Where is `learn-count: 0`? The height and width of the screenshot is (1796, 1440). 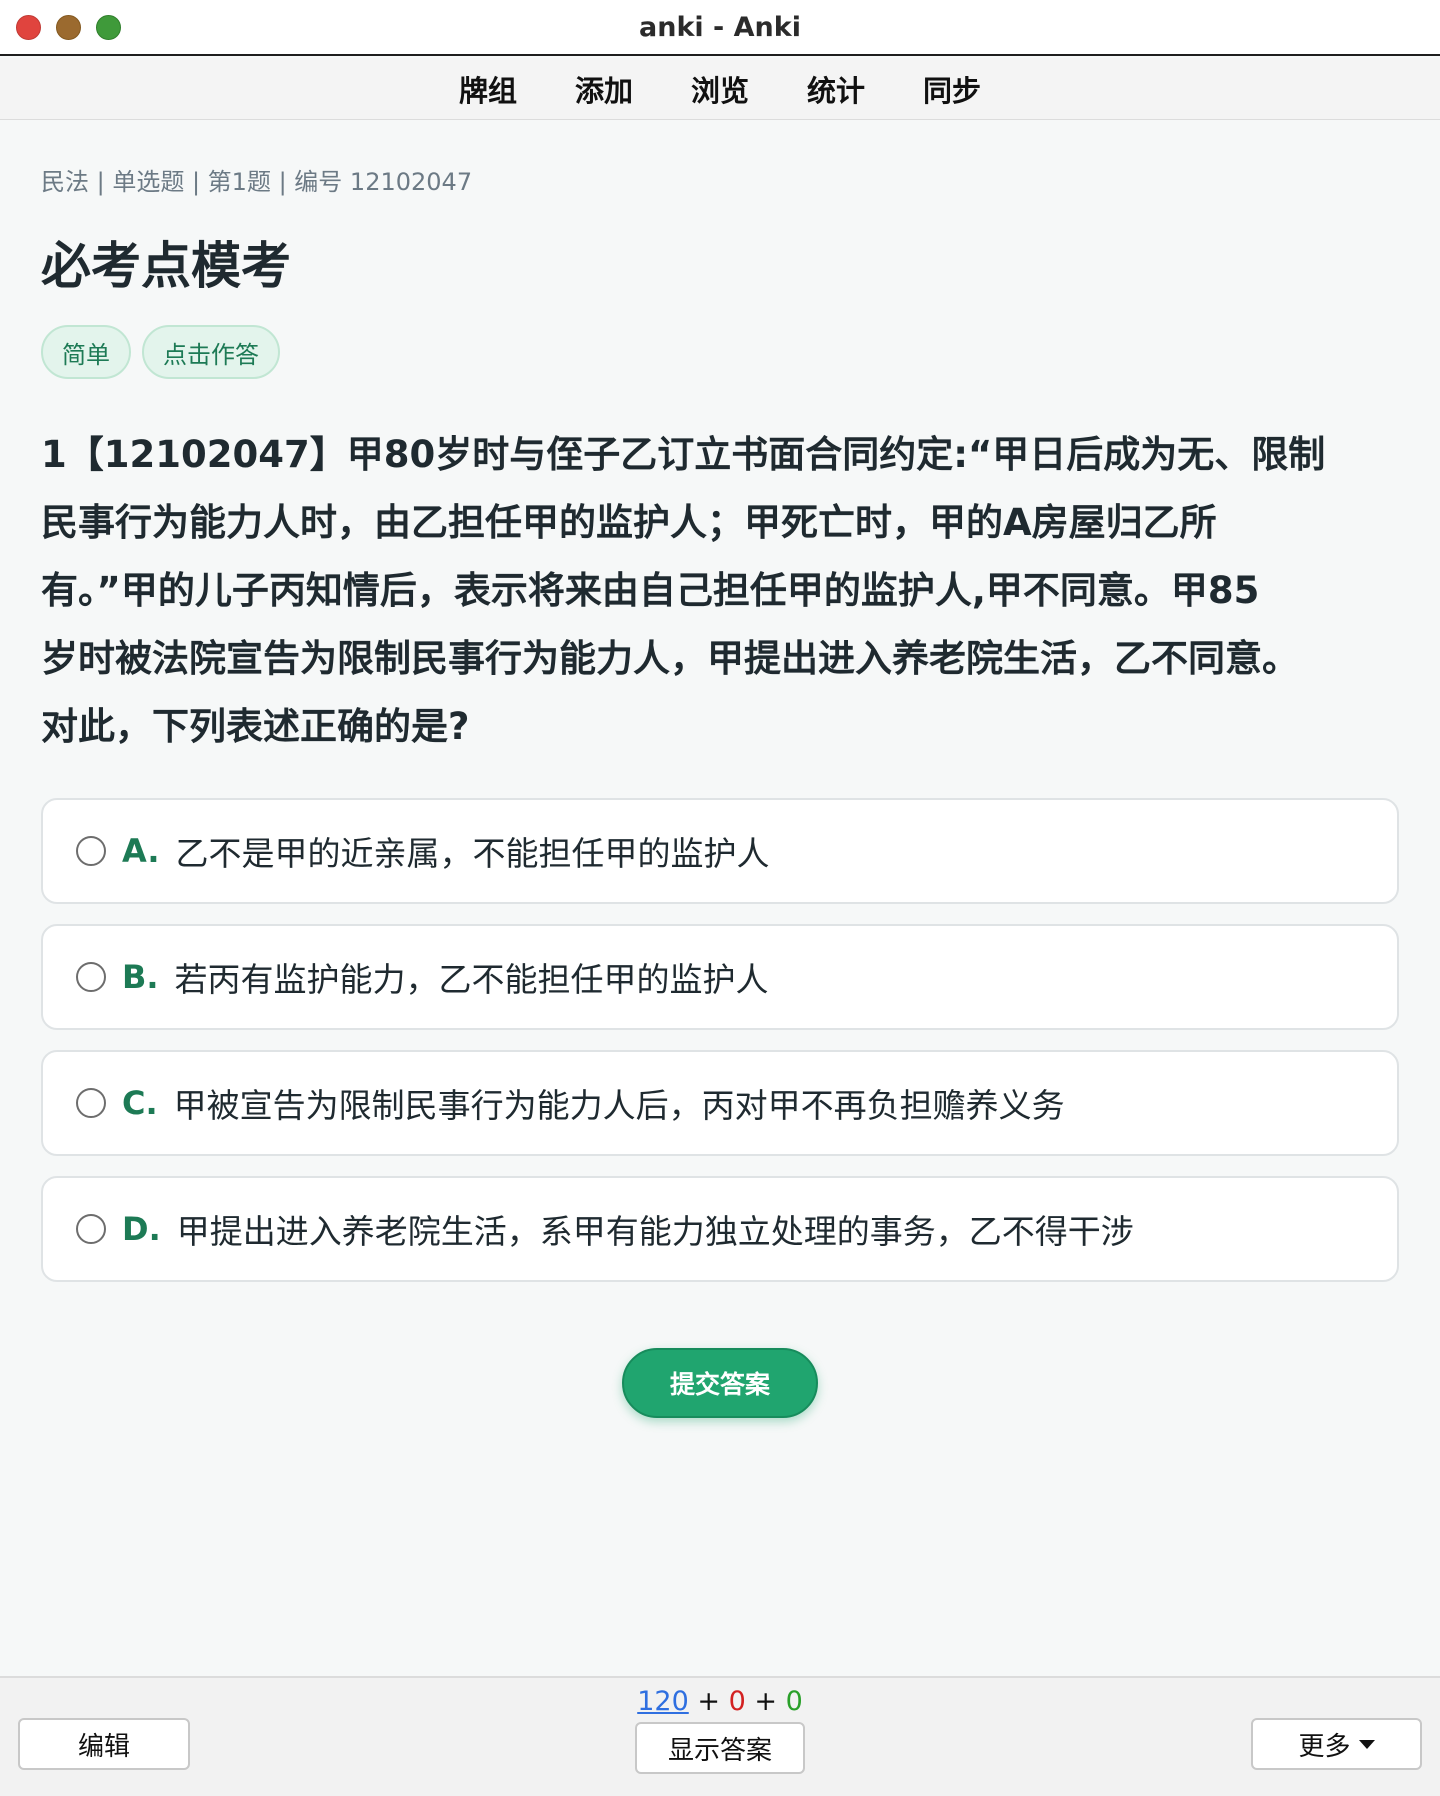
learn-count: 0 is located at coordinates (737, 1701).